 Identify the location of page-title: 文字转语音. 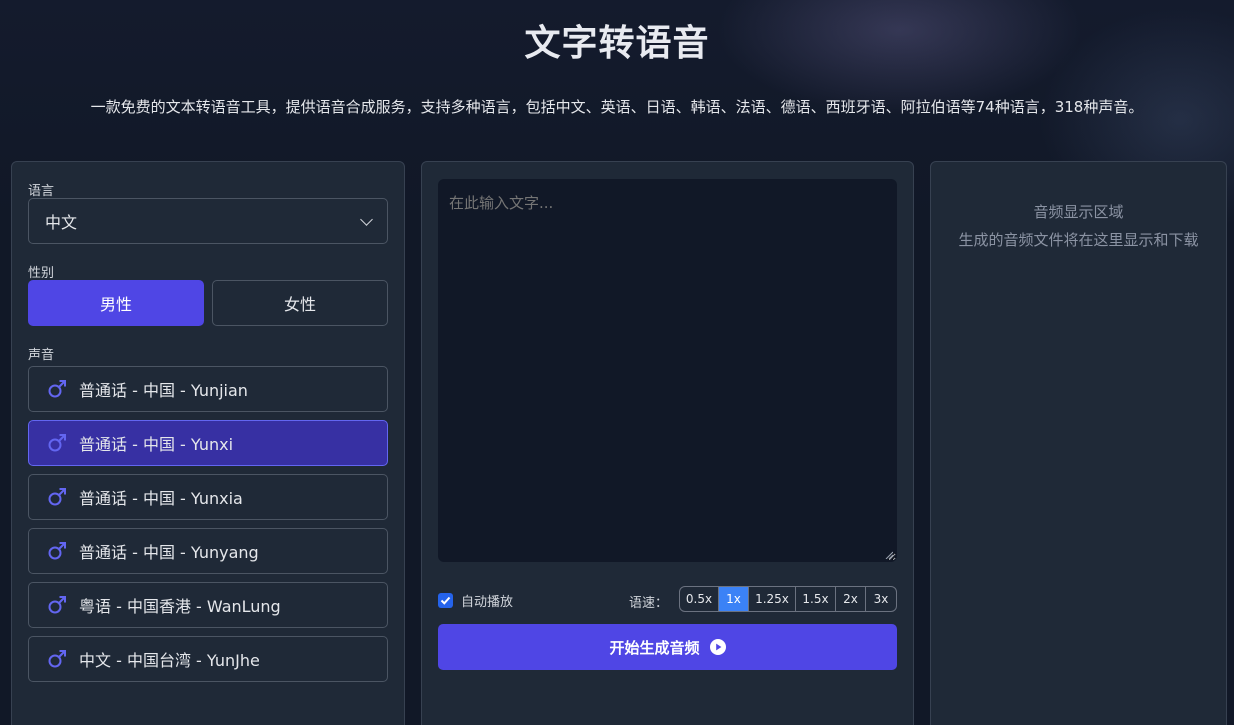
(617, 43).